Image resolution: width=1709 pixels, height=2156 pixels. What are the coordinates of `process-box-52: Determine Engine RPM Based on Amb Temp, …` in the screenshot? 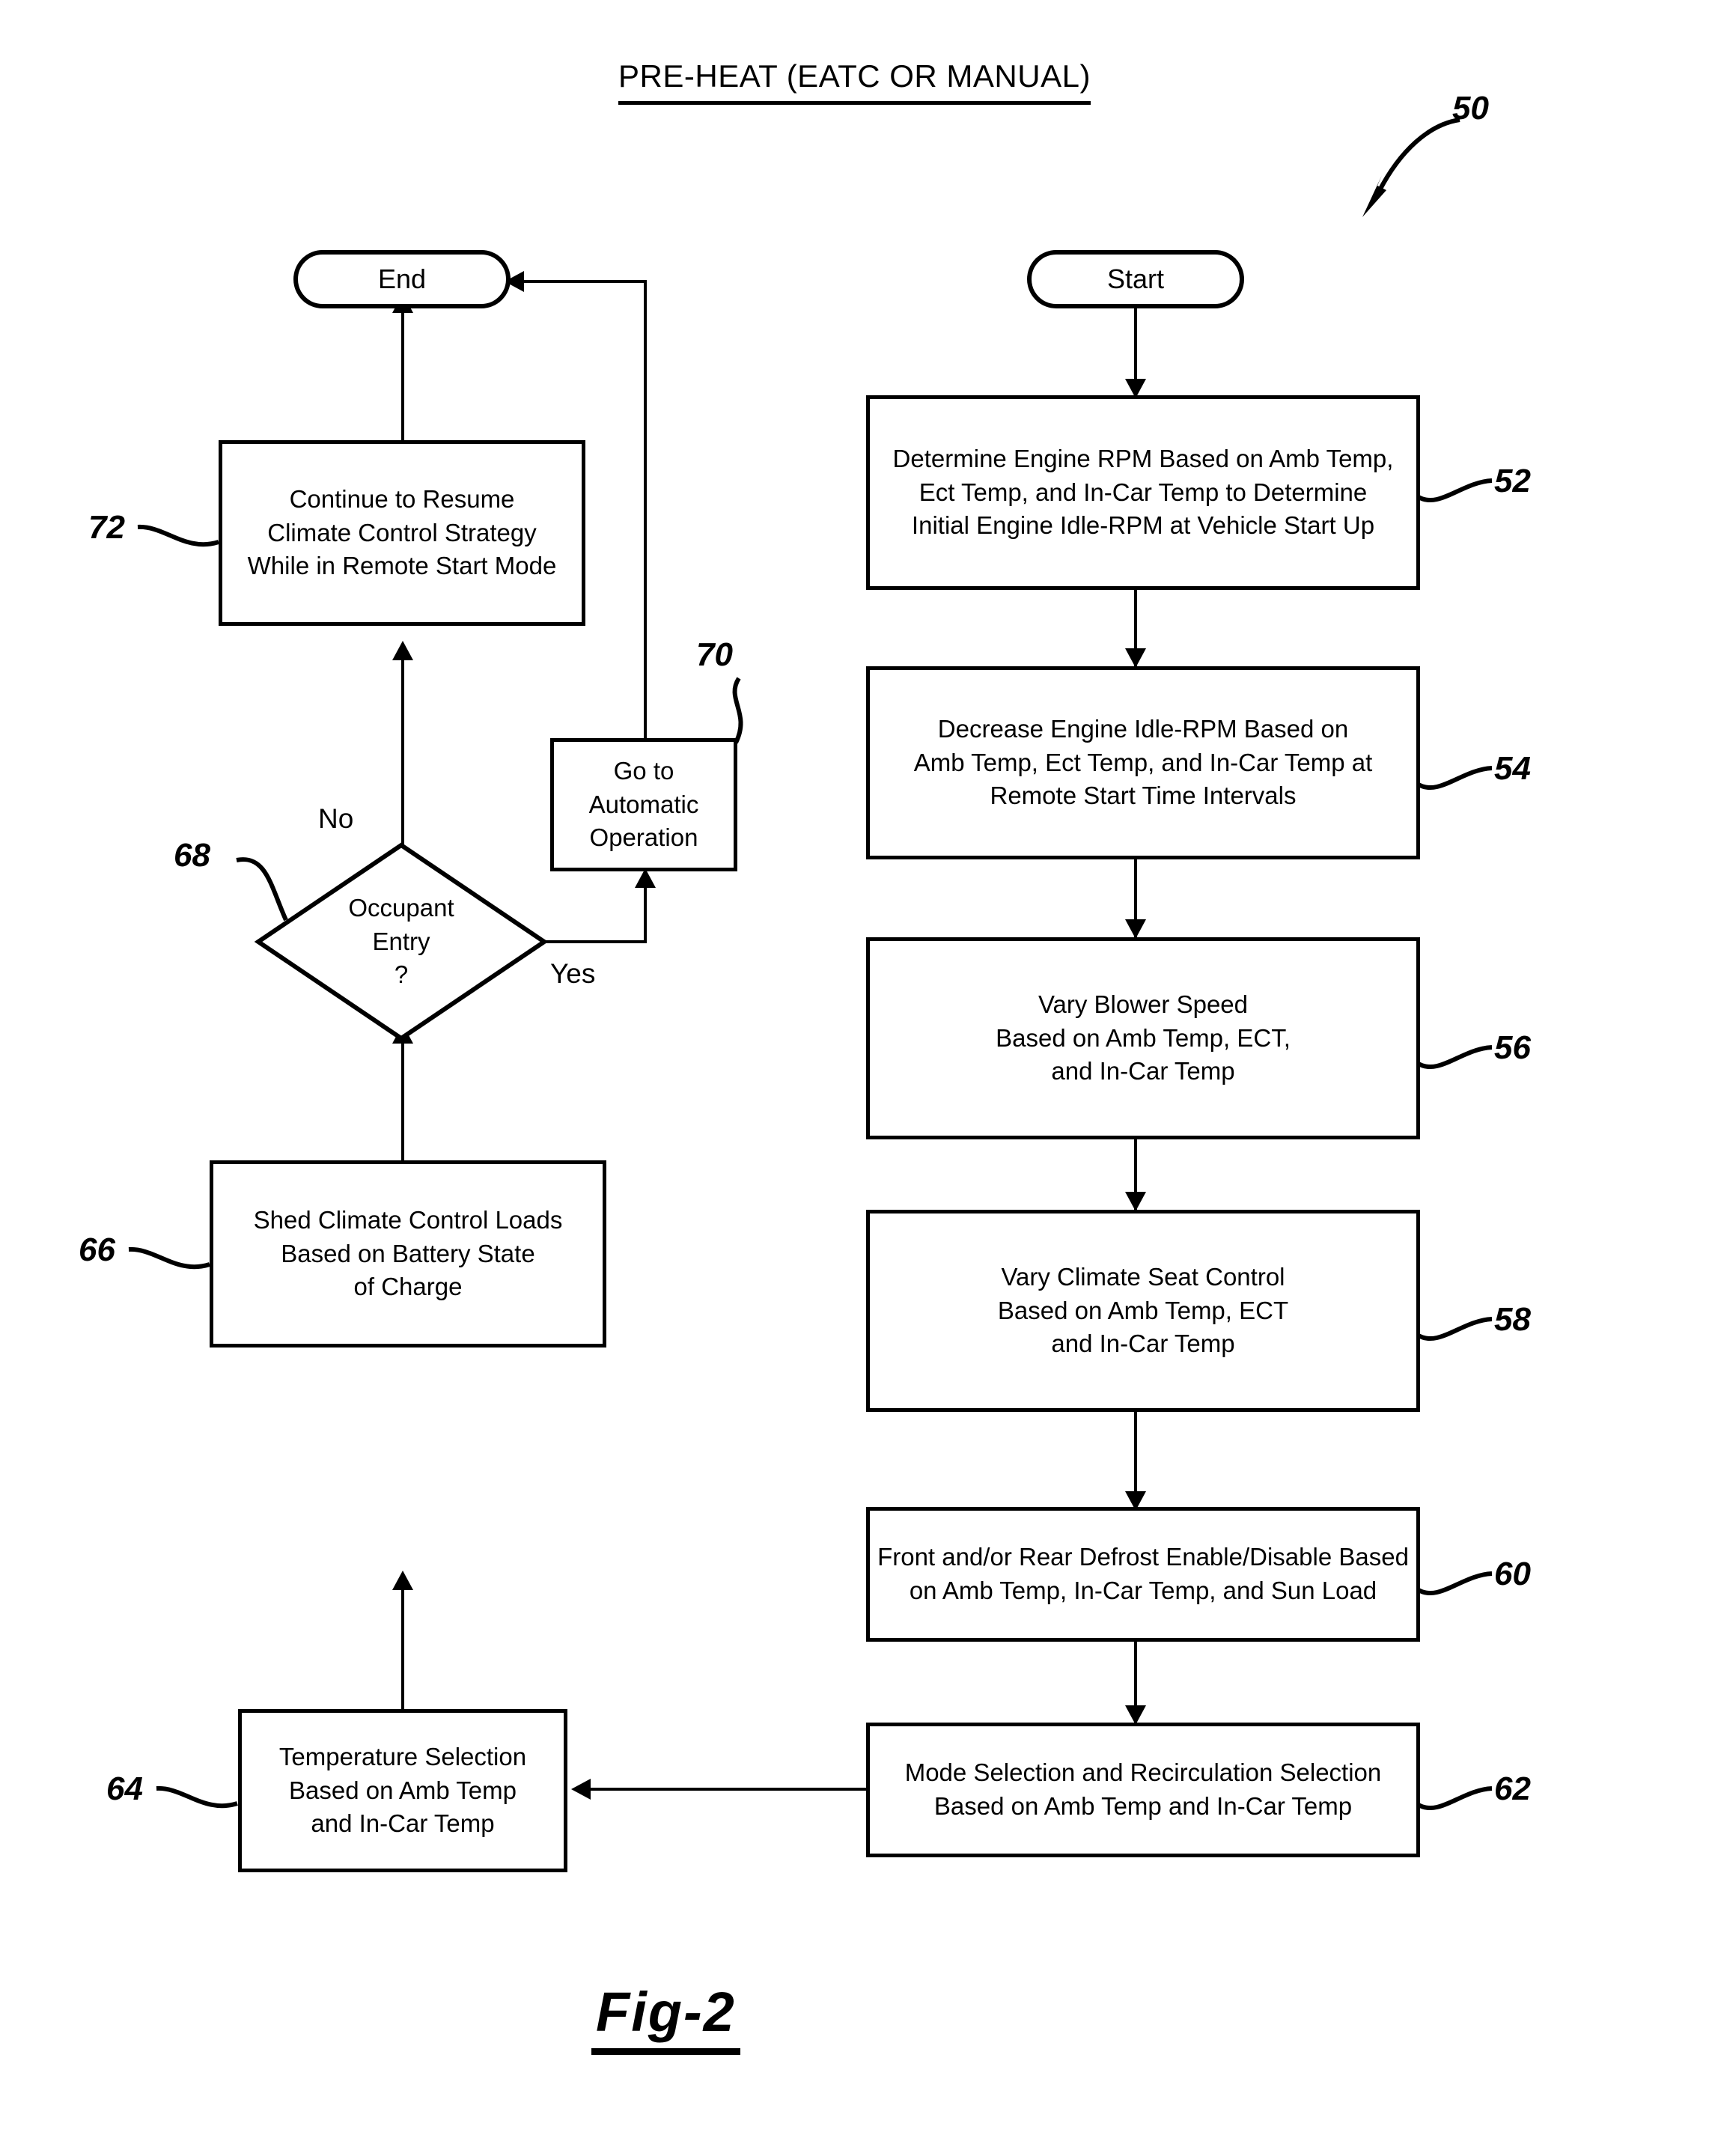 It's located at (1143, 492).